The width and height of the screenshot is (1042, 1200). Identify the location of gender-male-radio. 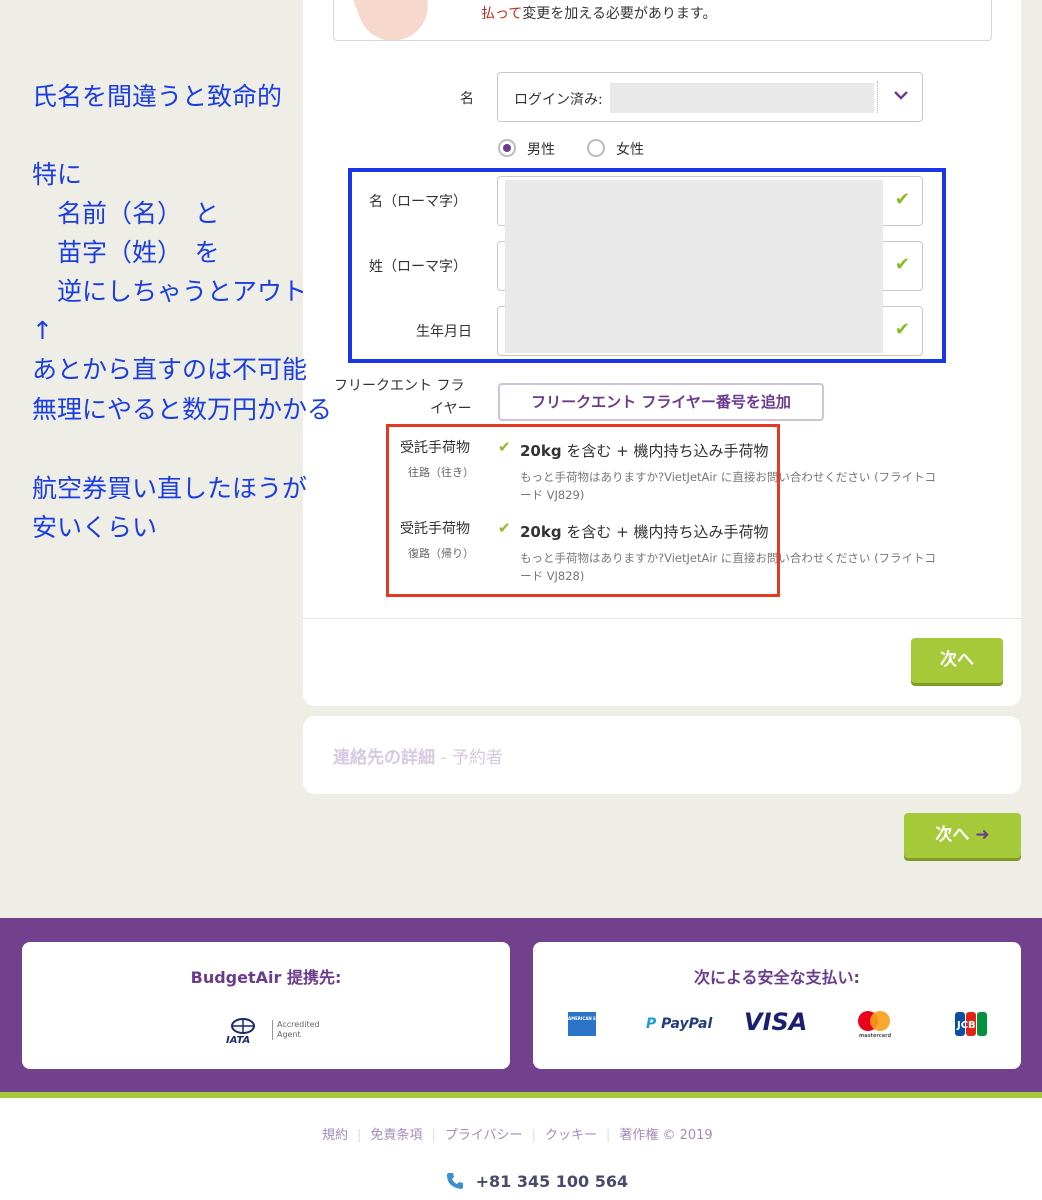
(507, 148).